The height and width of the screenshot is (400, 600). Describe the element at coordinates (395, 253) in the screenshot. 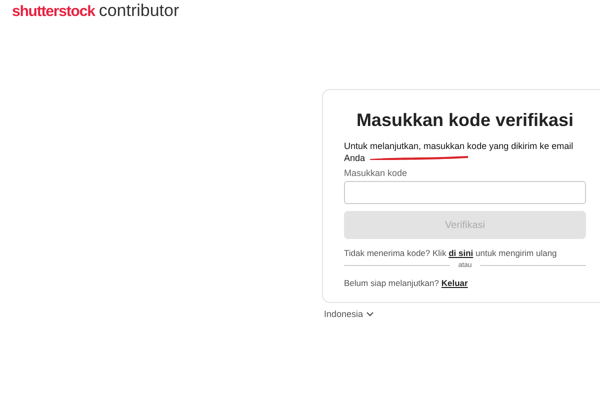

I see `resend-text: Tidak menerima kode? Klik` at that location.